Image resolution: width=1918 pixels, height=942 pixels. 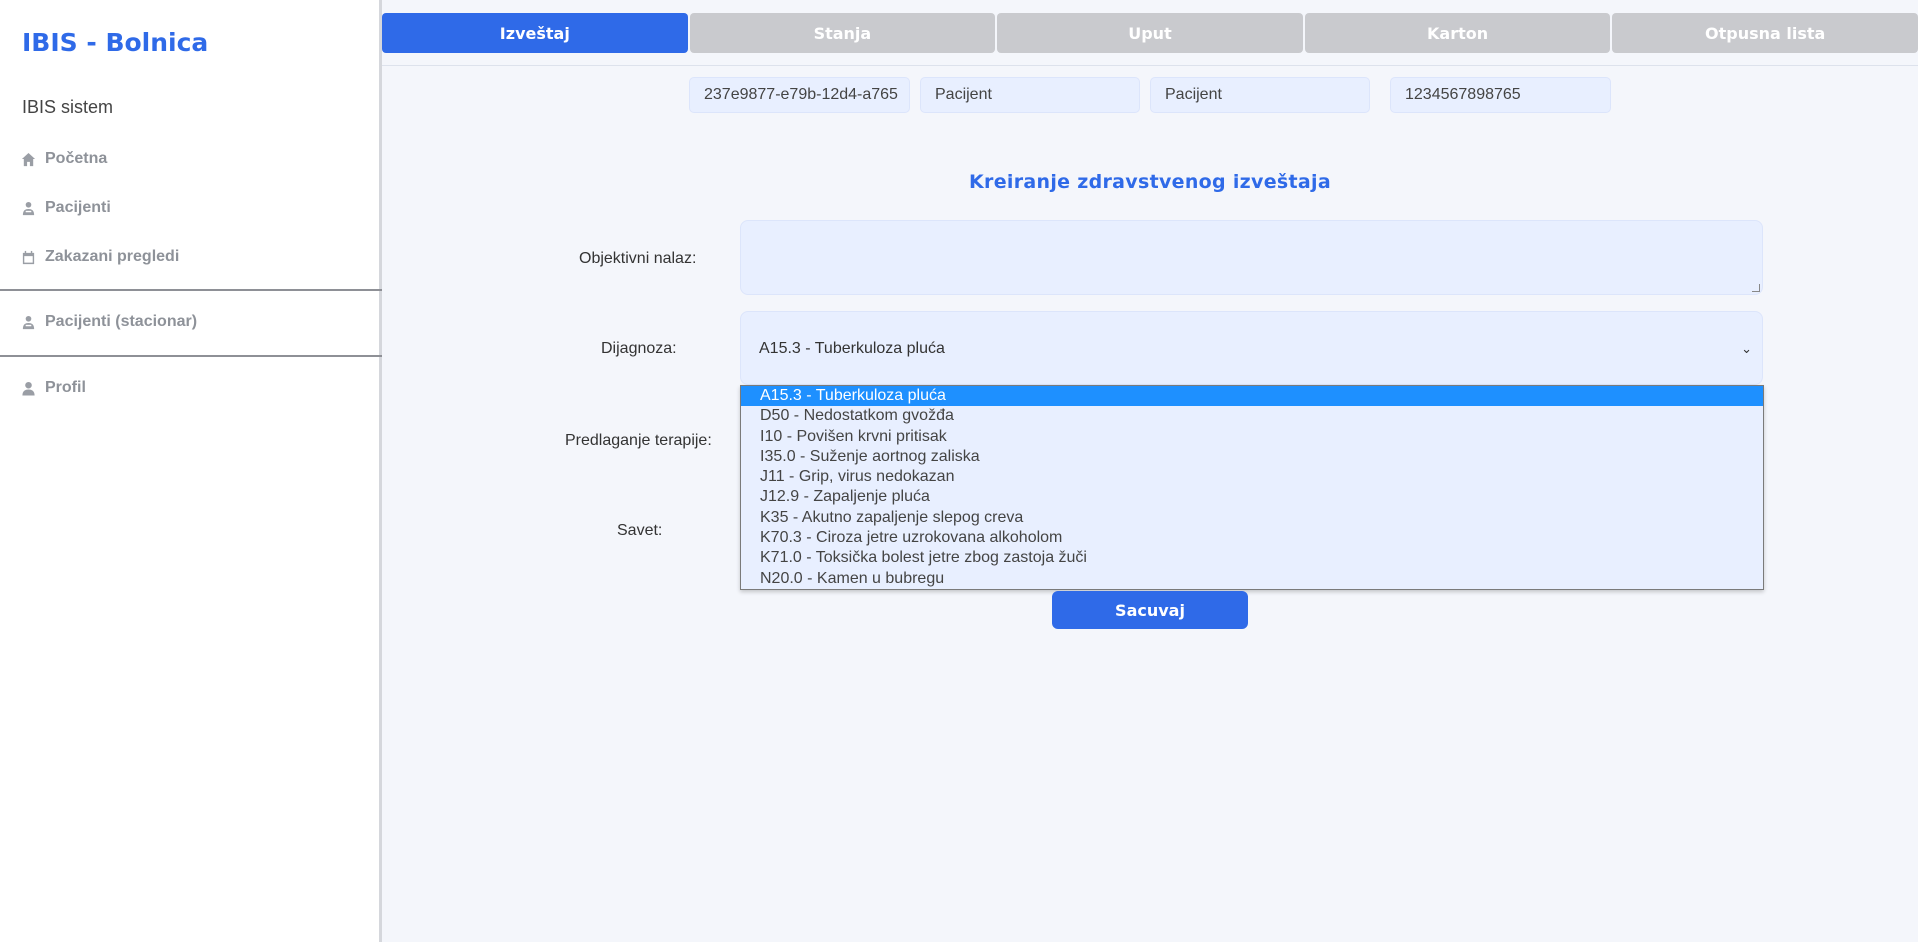 I want to click on dropdown-option: A15.3 - Tuberkuloza pluća, so click(x=1252, y=396).